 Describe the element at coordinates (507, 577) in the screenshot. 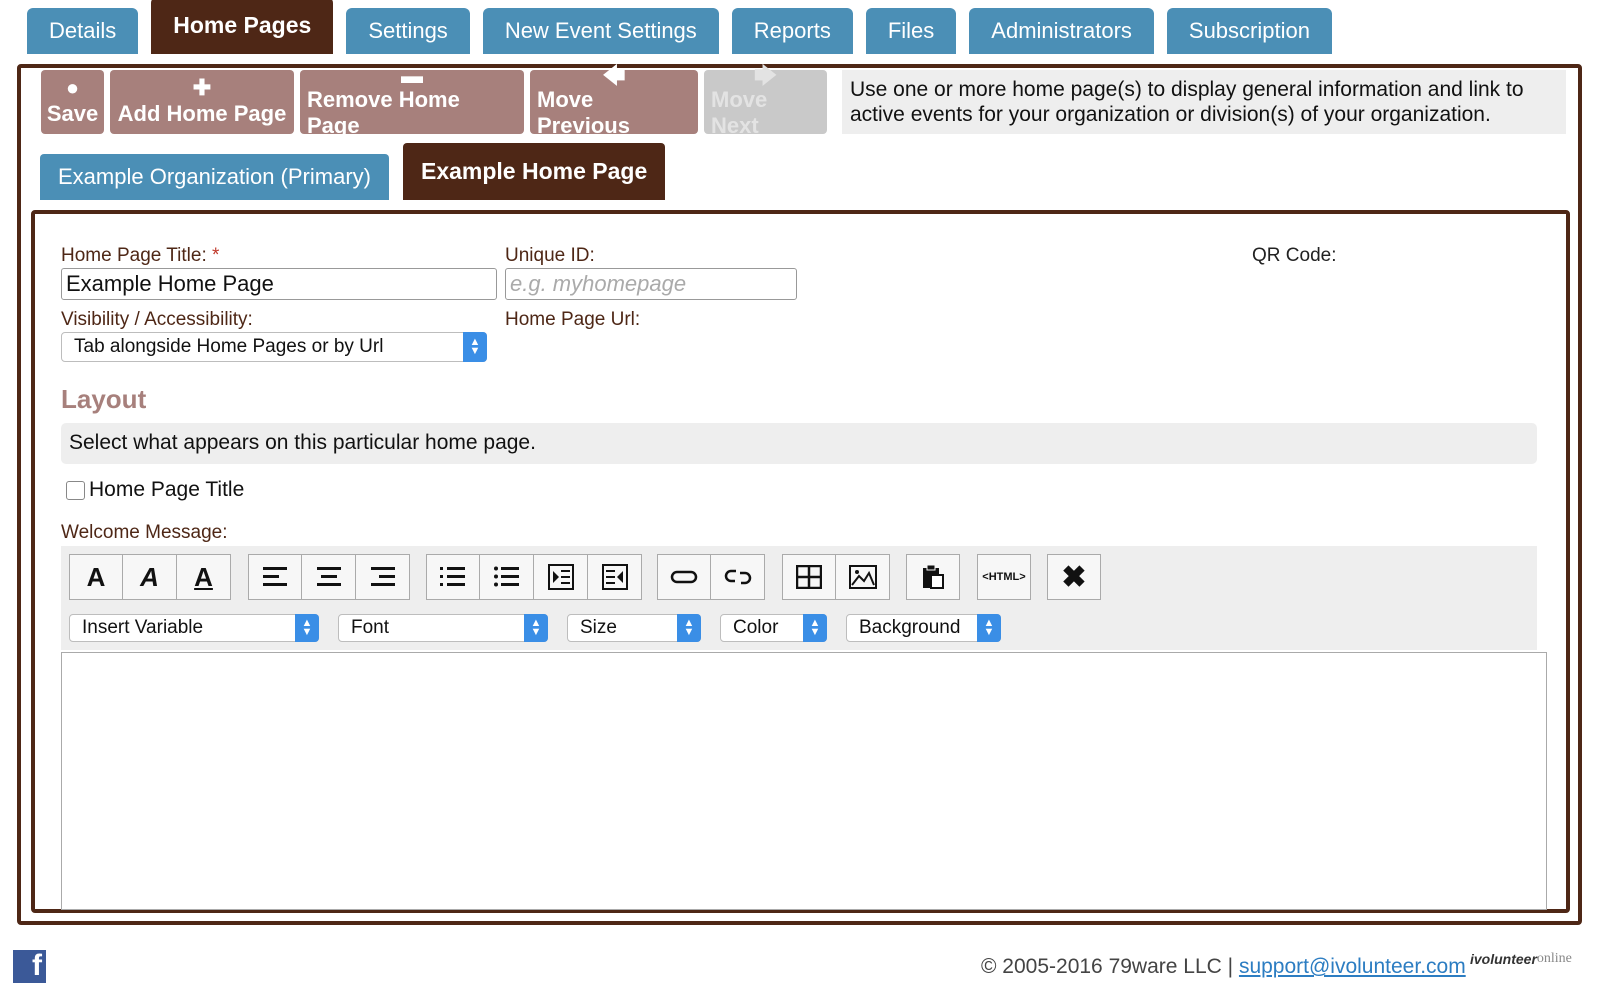

I see `bullet-list-icon` at that location.